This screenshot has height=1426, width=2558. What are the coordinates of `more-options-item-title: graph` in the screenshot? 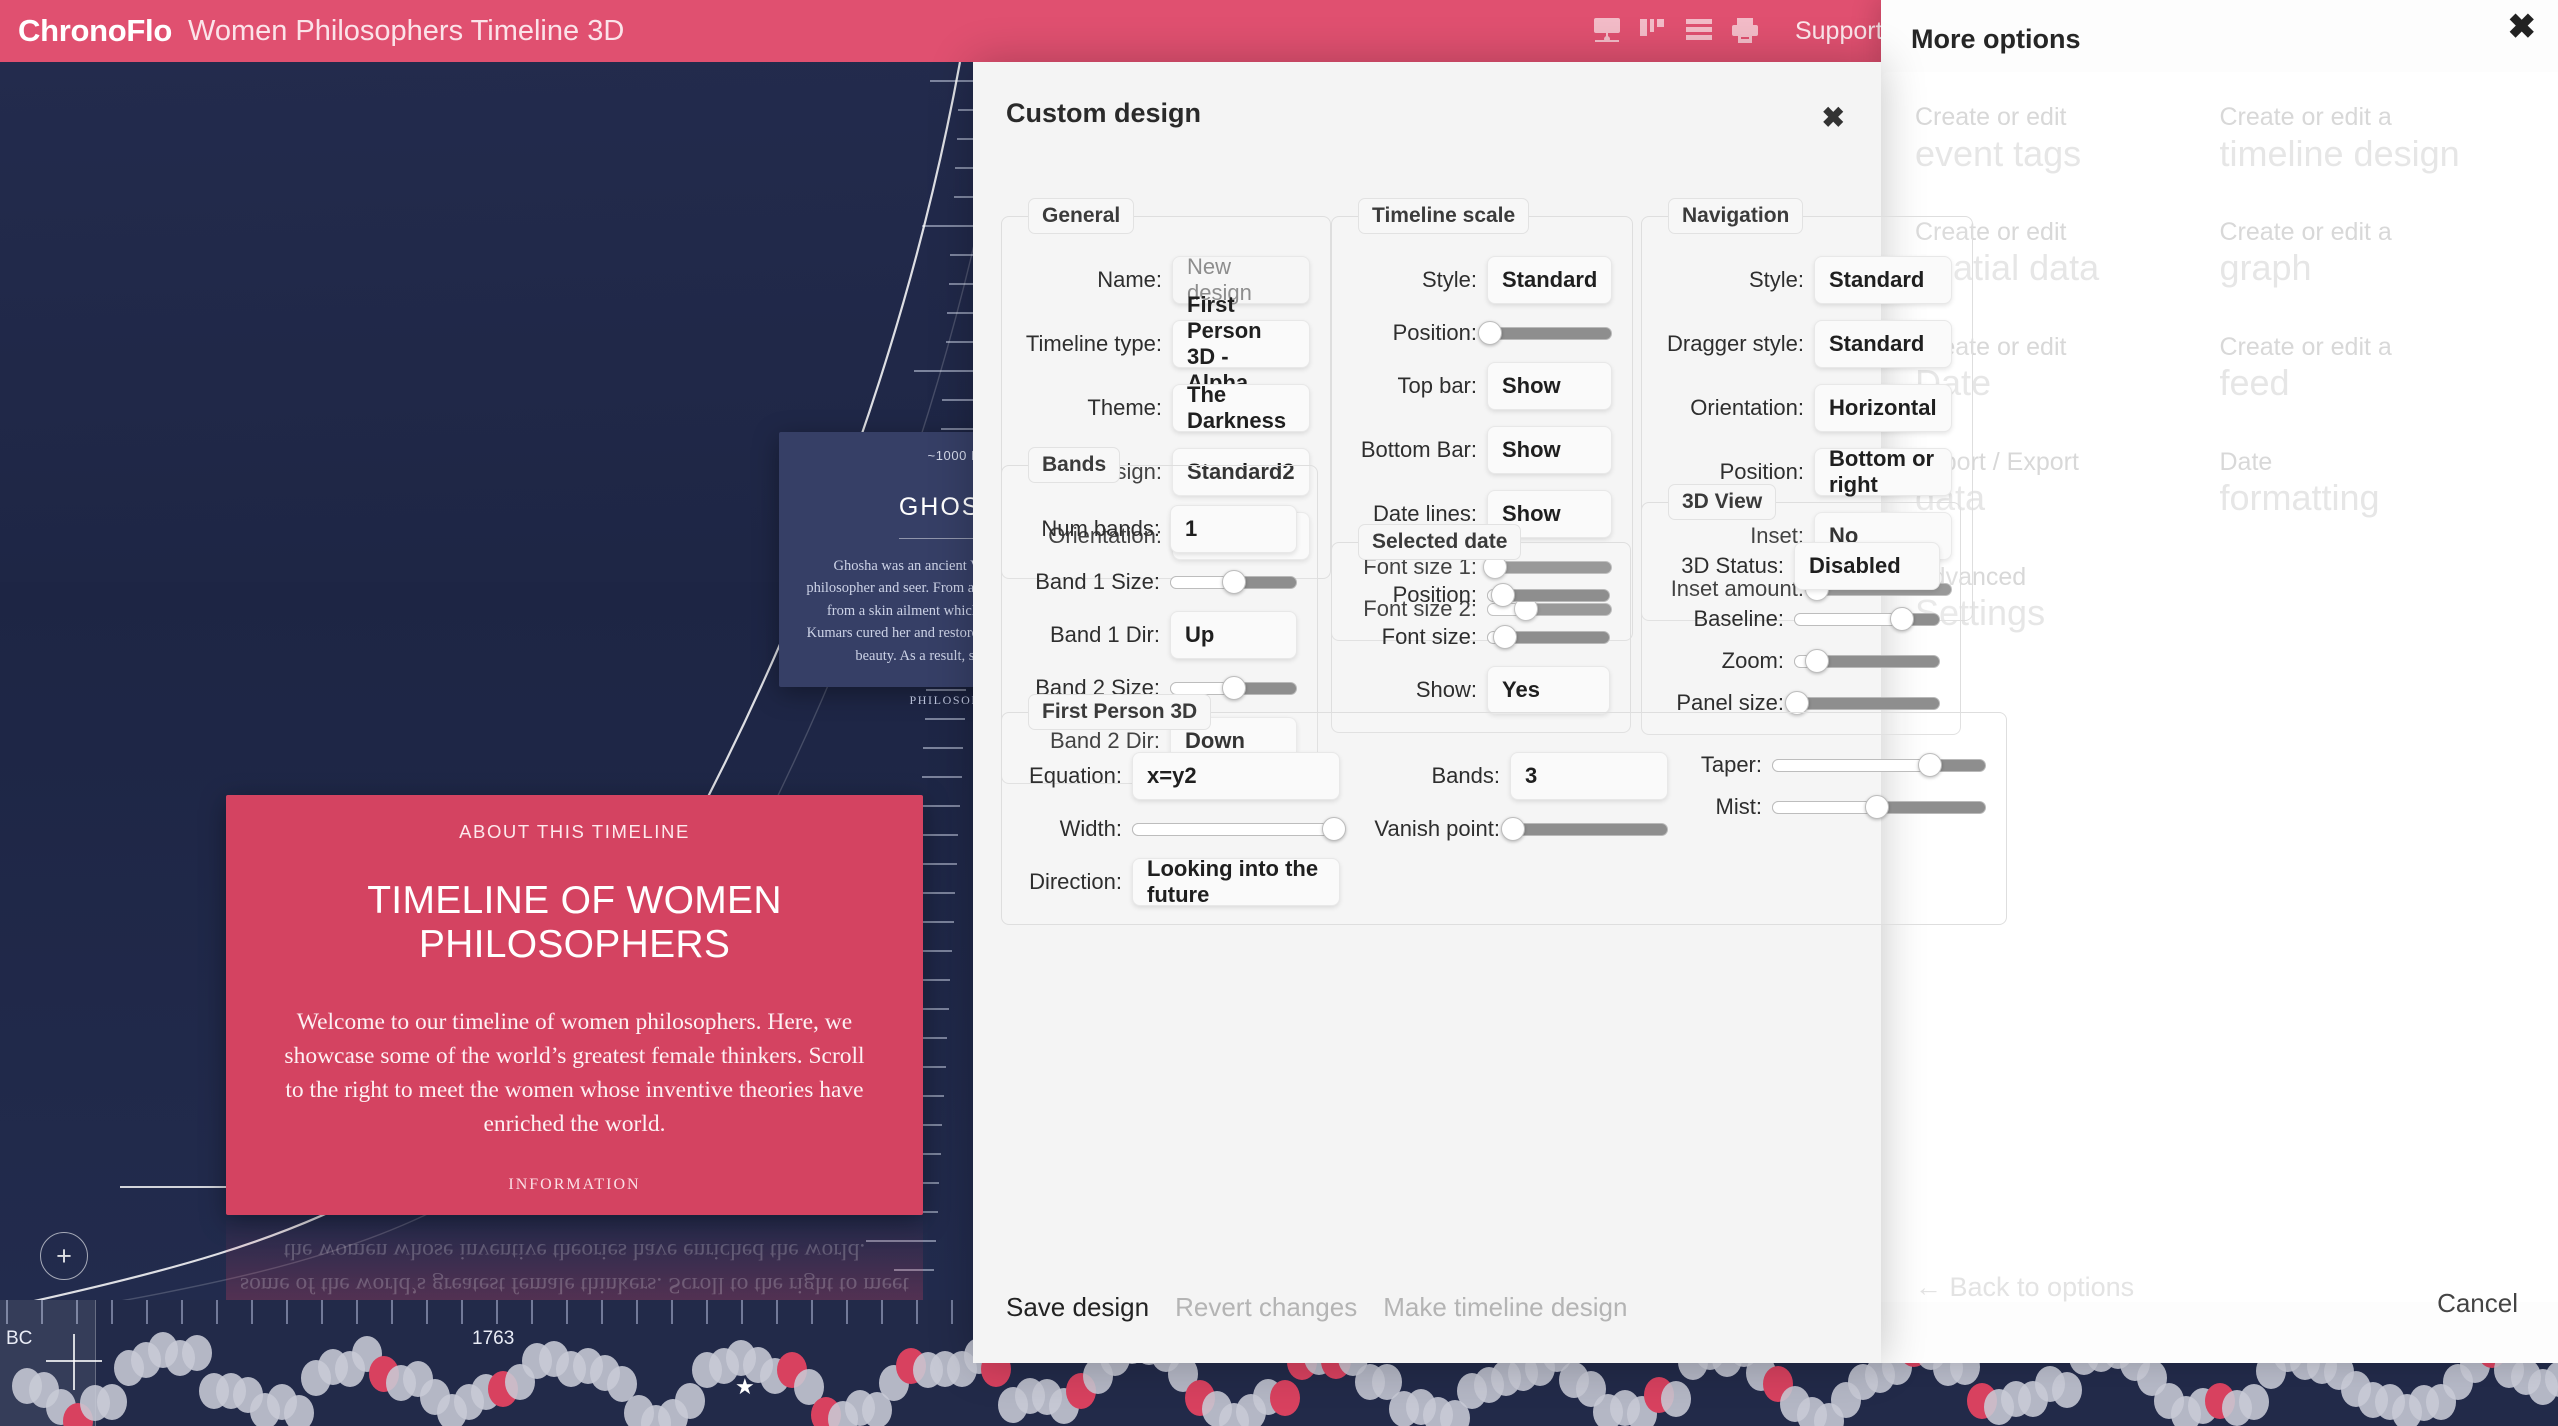 It's located at (2265, 268).